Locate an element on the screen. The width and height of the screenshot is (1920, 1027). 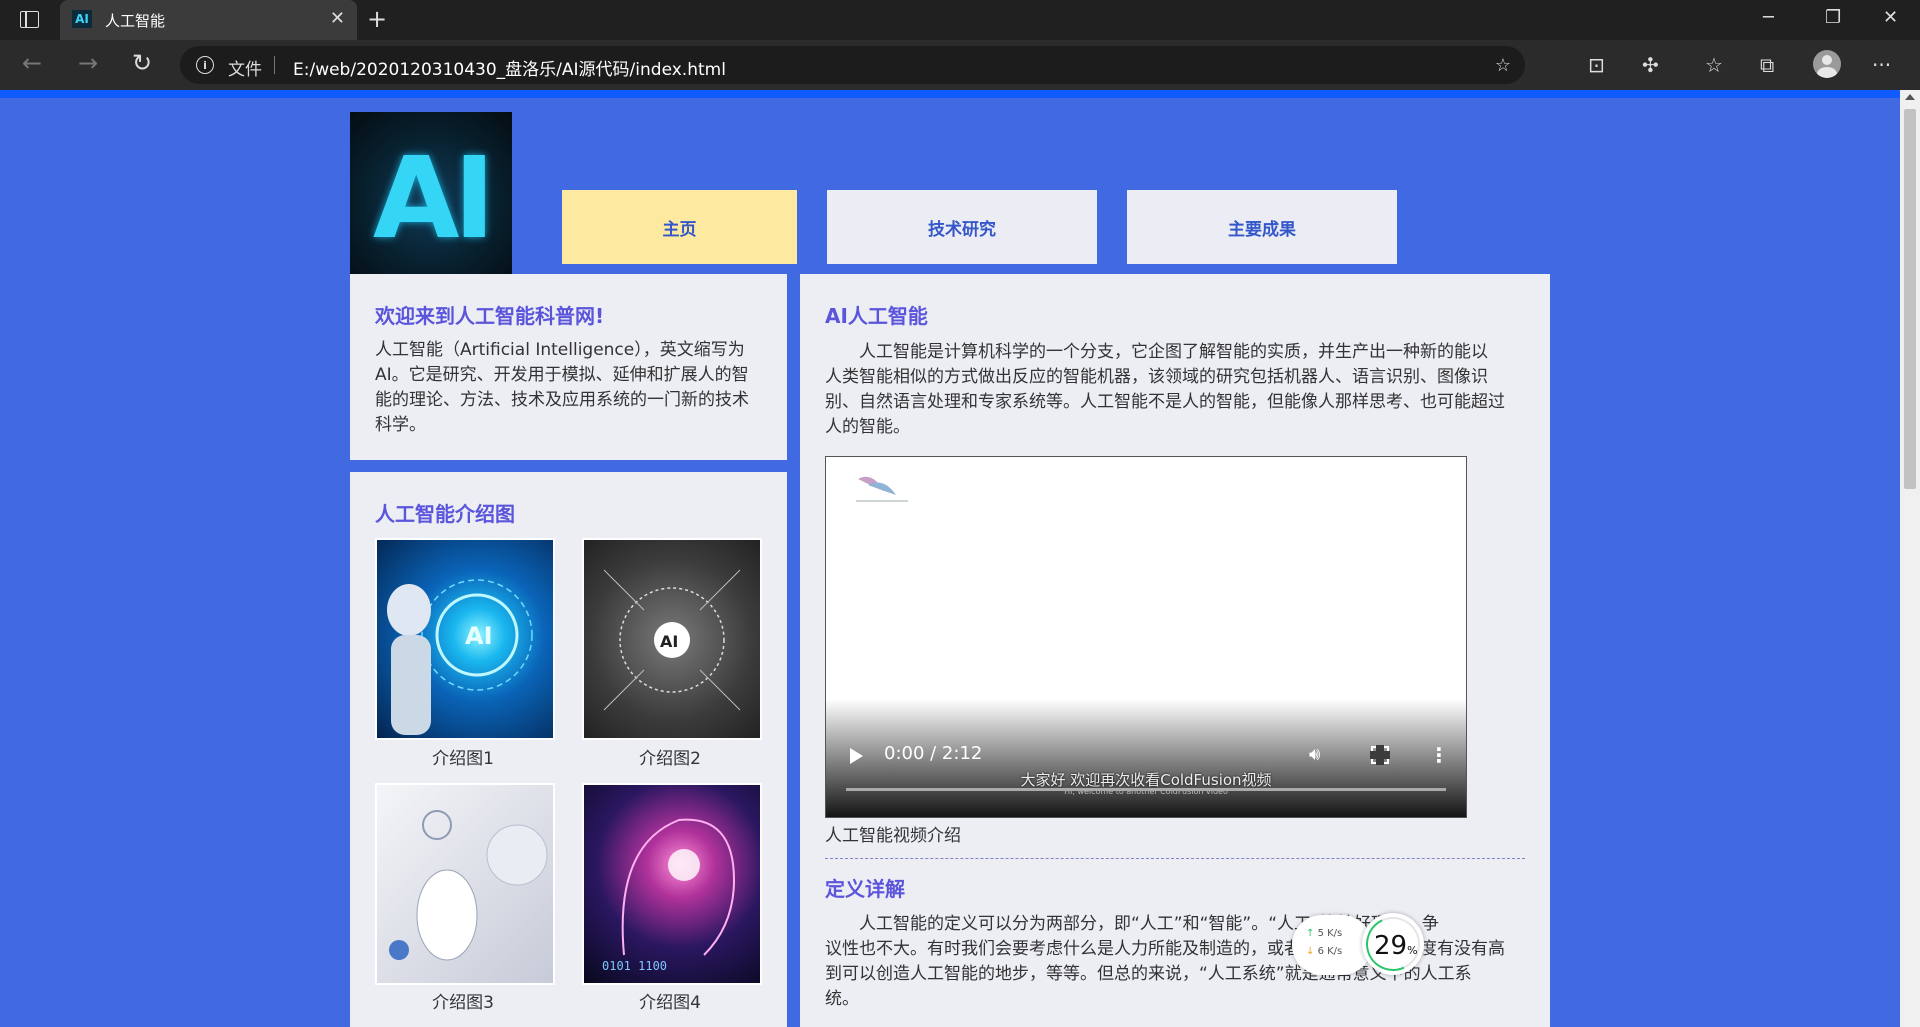
ai-line: 人工智能是计算机科学的一个分支，它企图了解智能的实质，并生产出一种新的能以 is located at coordinates (1156, 352).